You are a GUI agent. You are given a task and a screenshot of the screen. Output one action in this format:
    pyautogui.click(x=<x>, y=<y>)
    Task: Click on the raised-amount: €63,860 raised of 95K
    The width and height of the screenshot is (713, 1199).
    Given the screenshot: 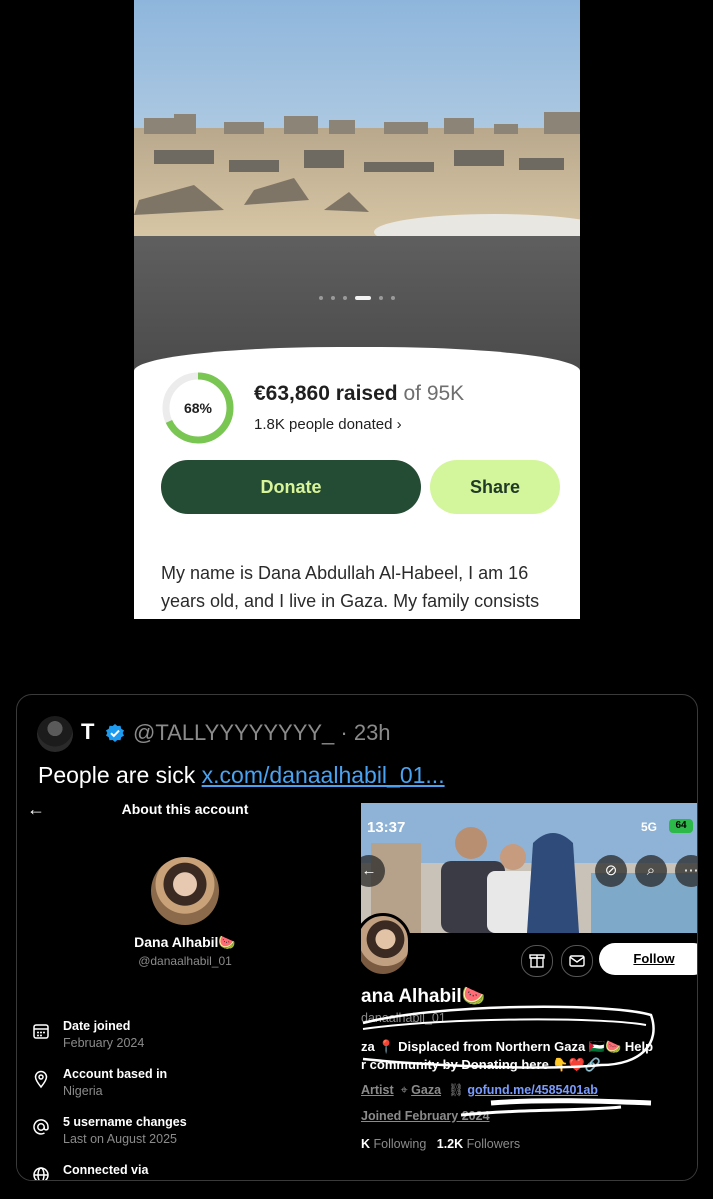 What is the action you would take?
    pyautogui.click(x=359, y=394)
    